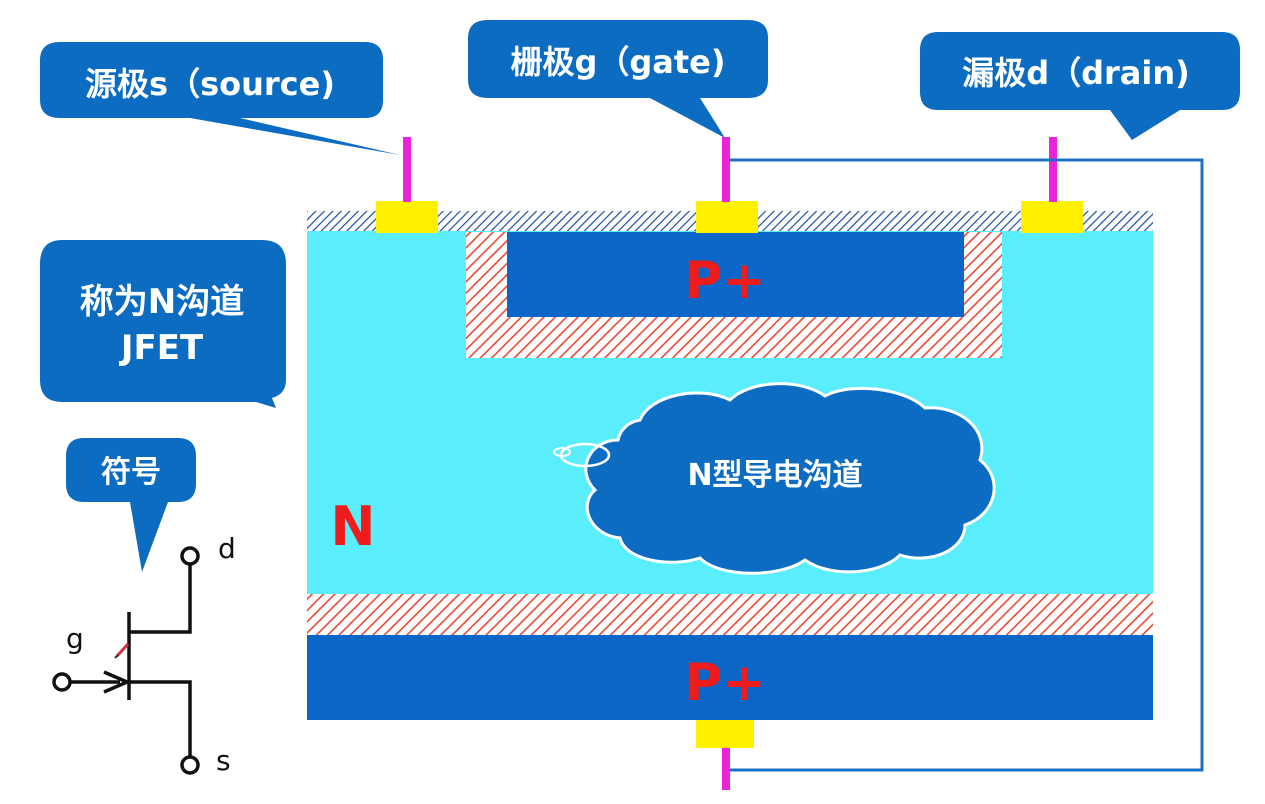 The width and height of the screenshot is (1265, 804). What do you see at coordinates (227, 548) in the screenshot?
I see `symbol-d-label: d` at bounding box center [227, 548].